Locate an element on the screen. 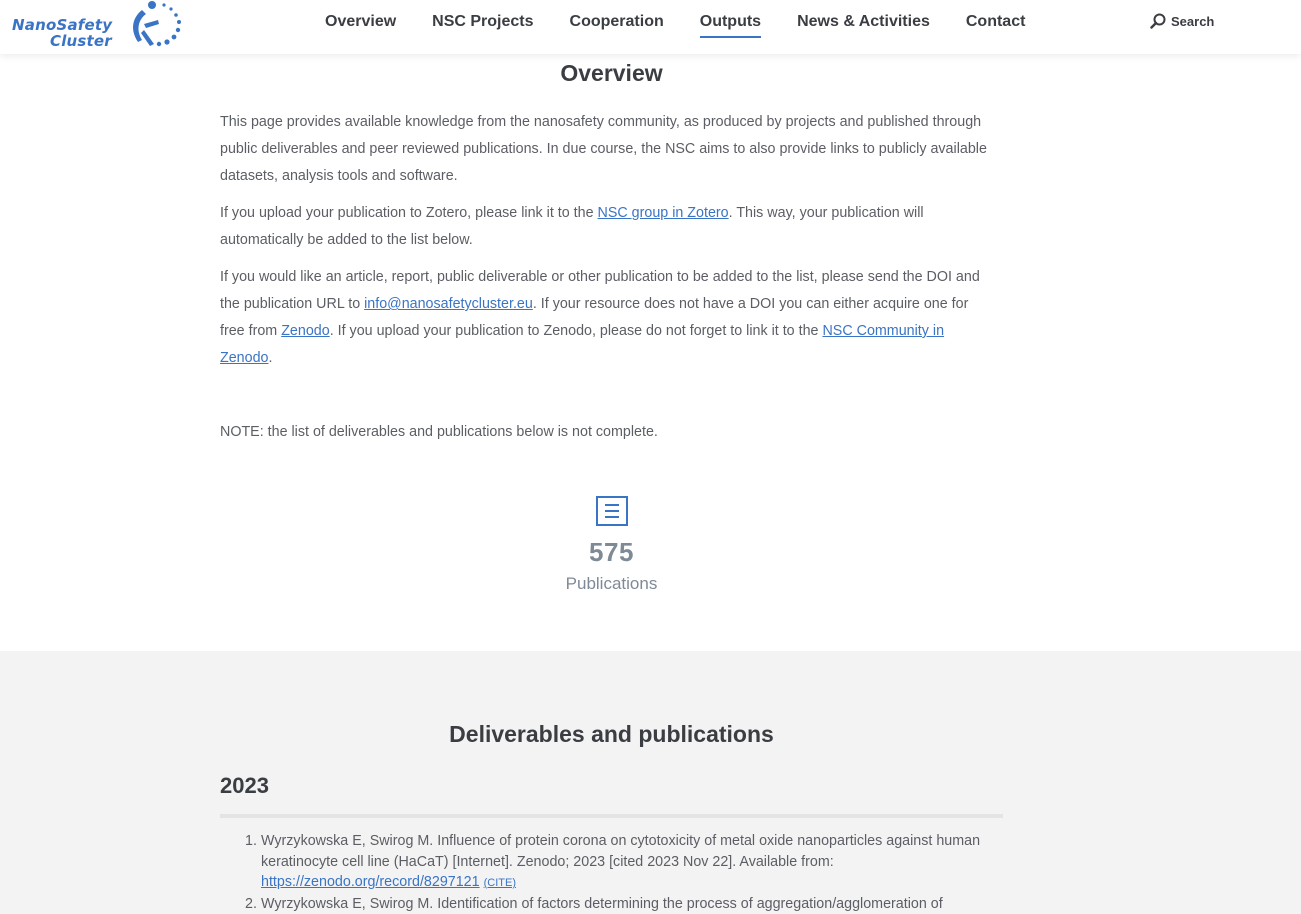 Image resolution: width=1301 pixels, height=914 pixels. logo-figure-icon is located at coordinates (157, 24).